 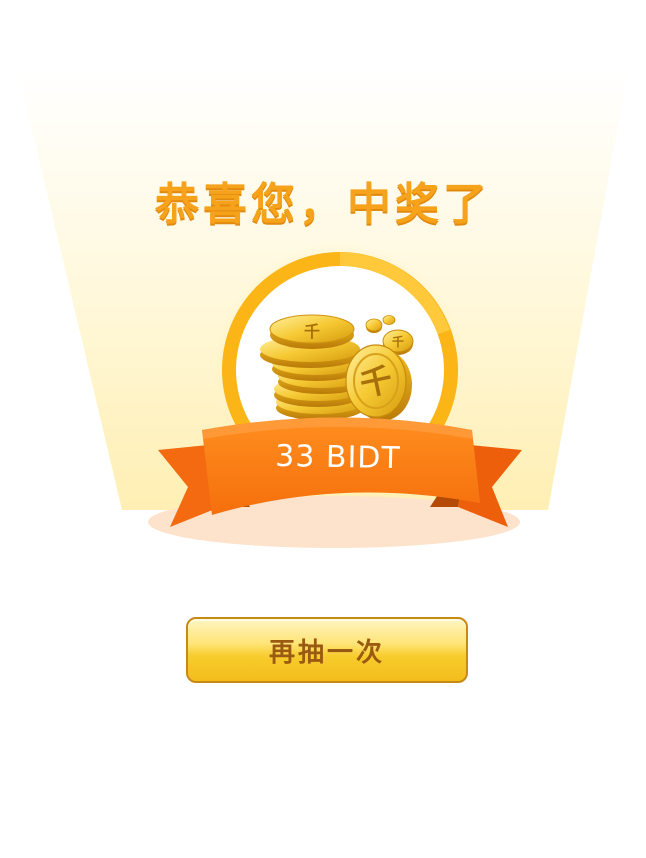 I want to click on win-title: 恭喜您，中奖了, so click(x=323, y=204).